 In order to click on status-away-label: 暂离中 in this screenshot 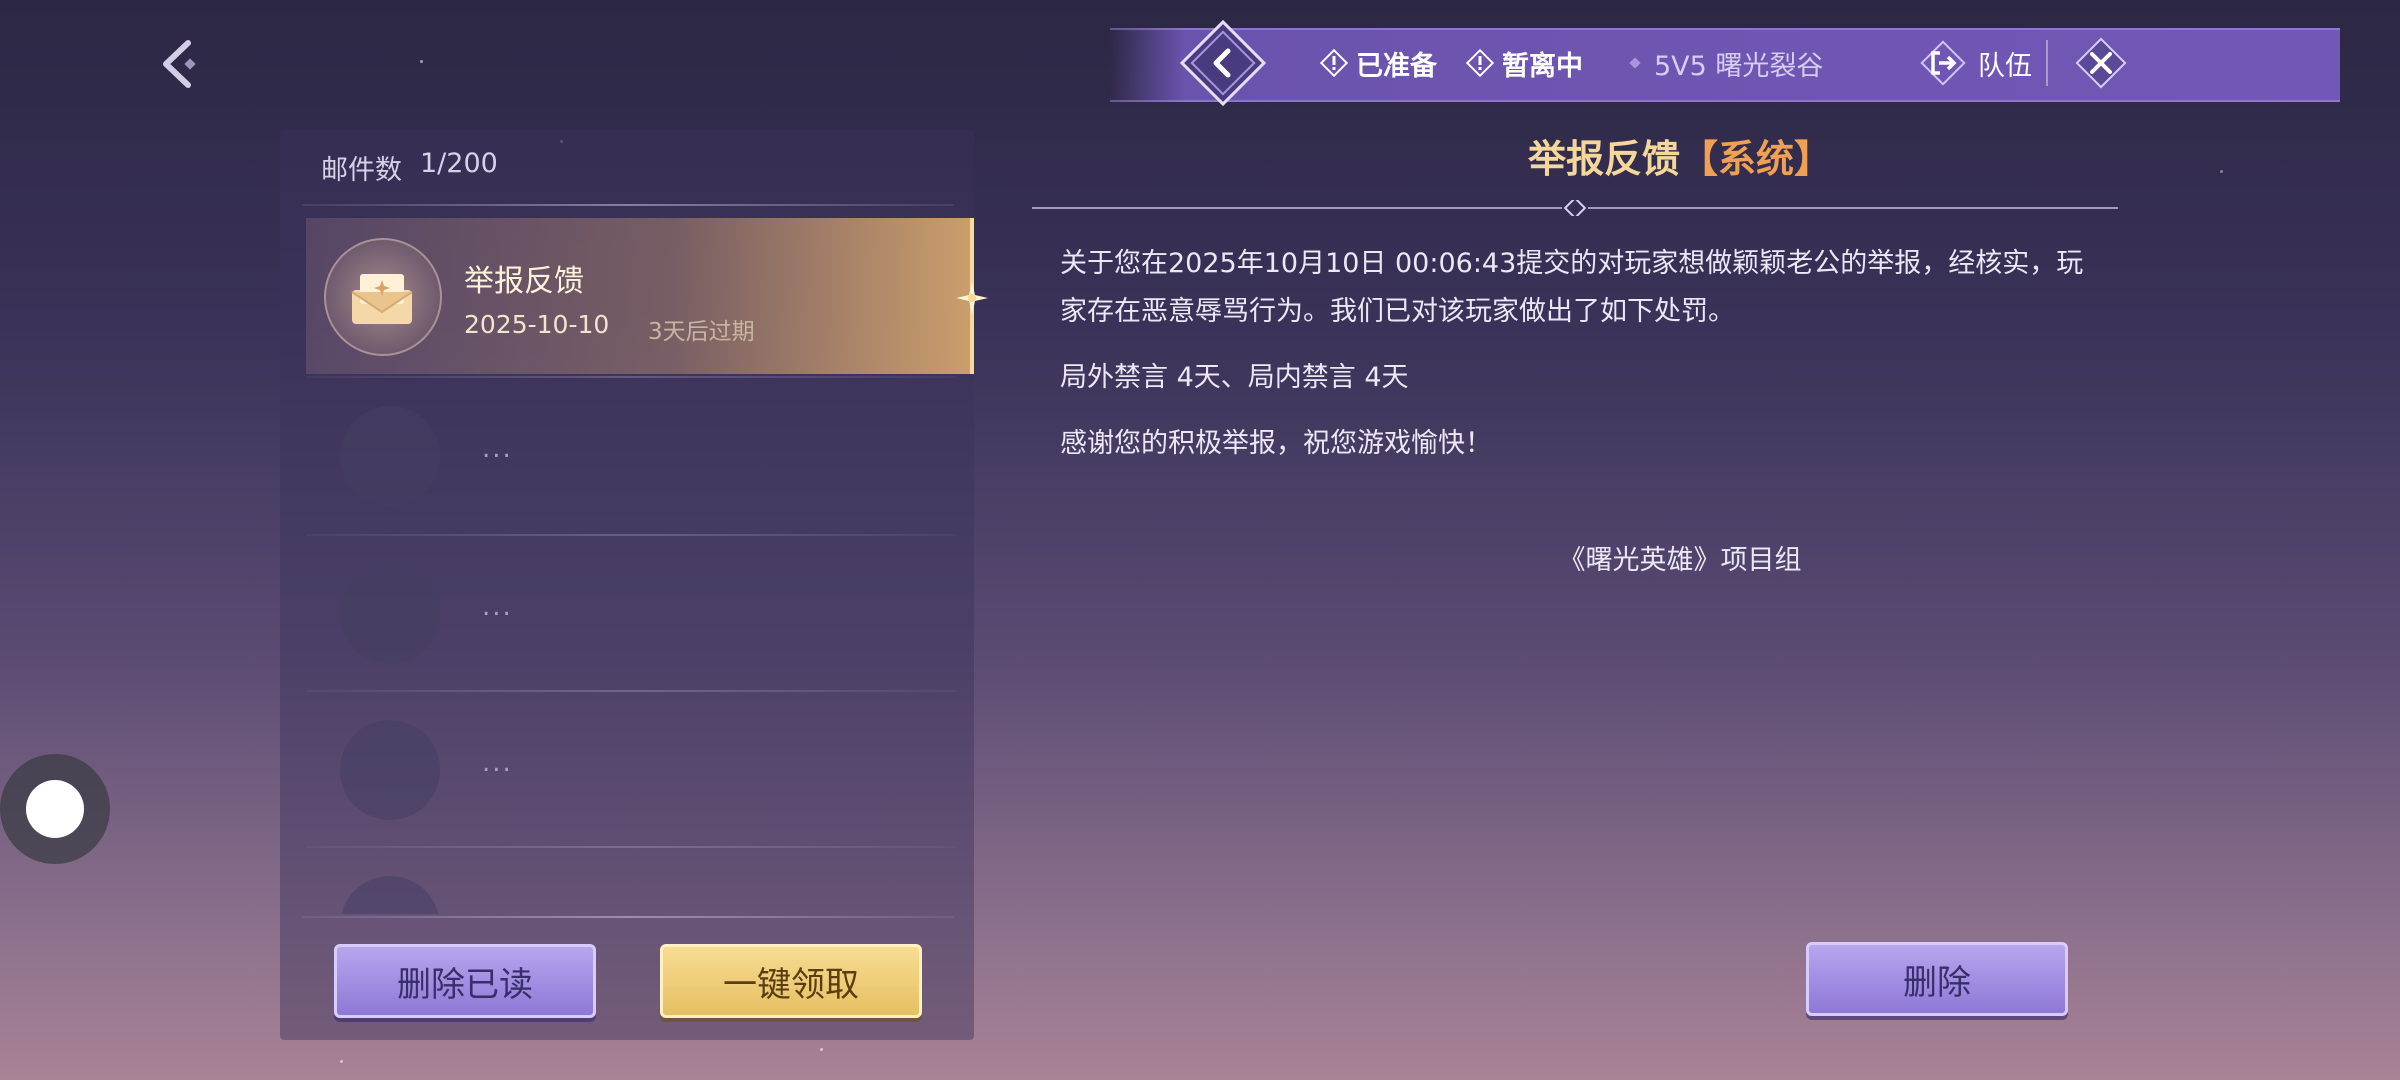, I will do `click(1542, 66)`.